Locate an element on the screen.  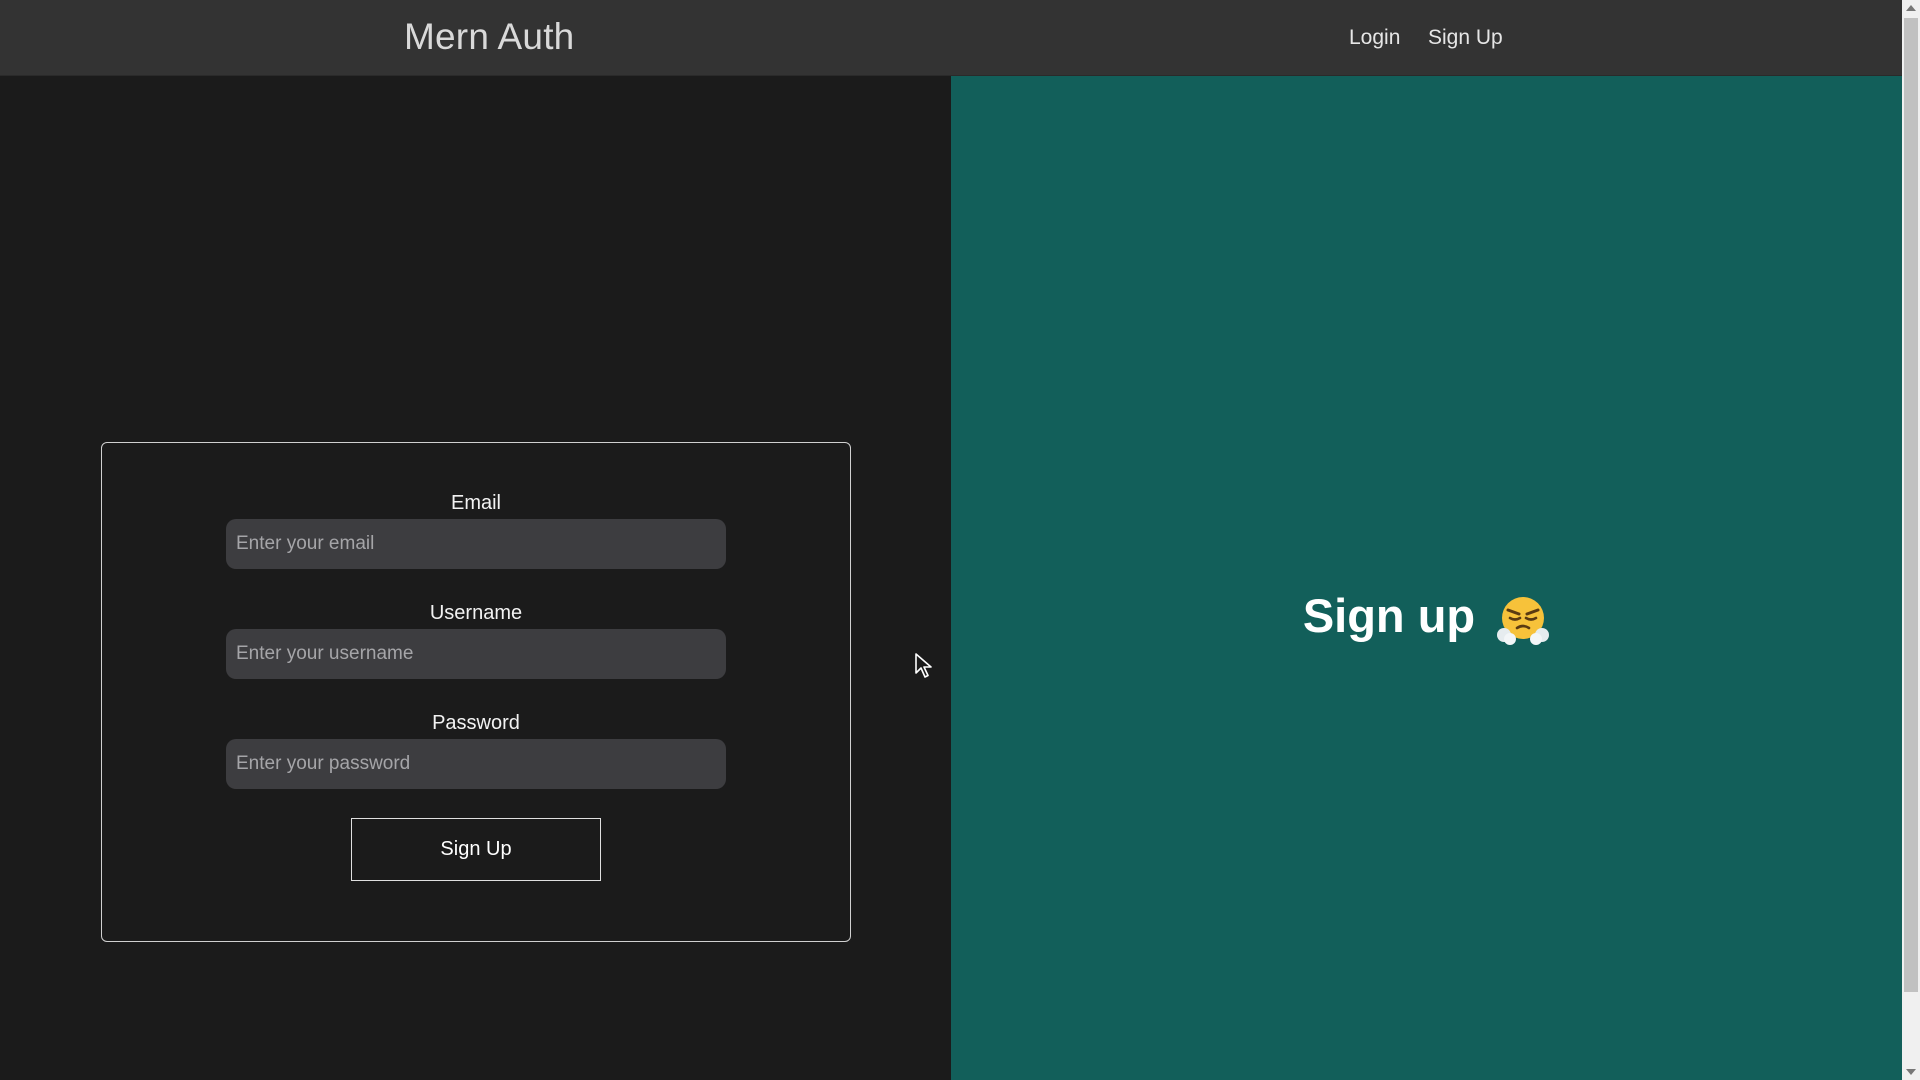
password-label: Password is located at coordinates (476, 723).